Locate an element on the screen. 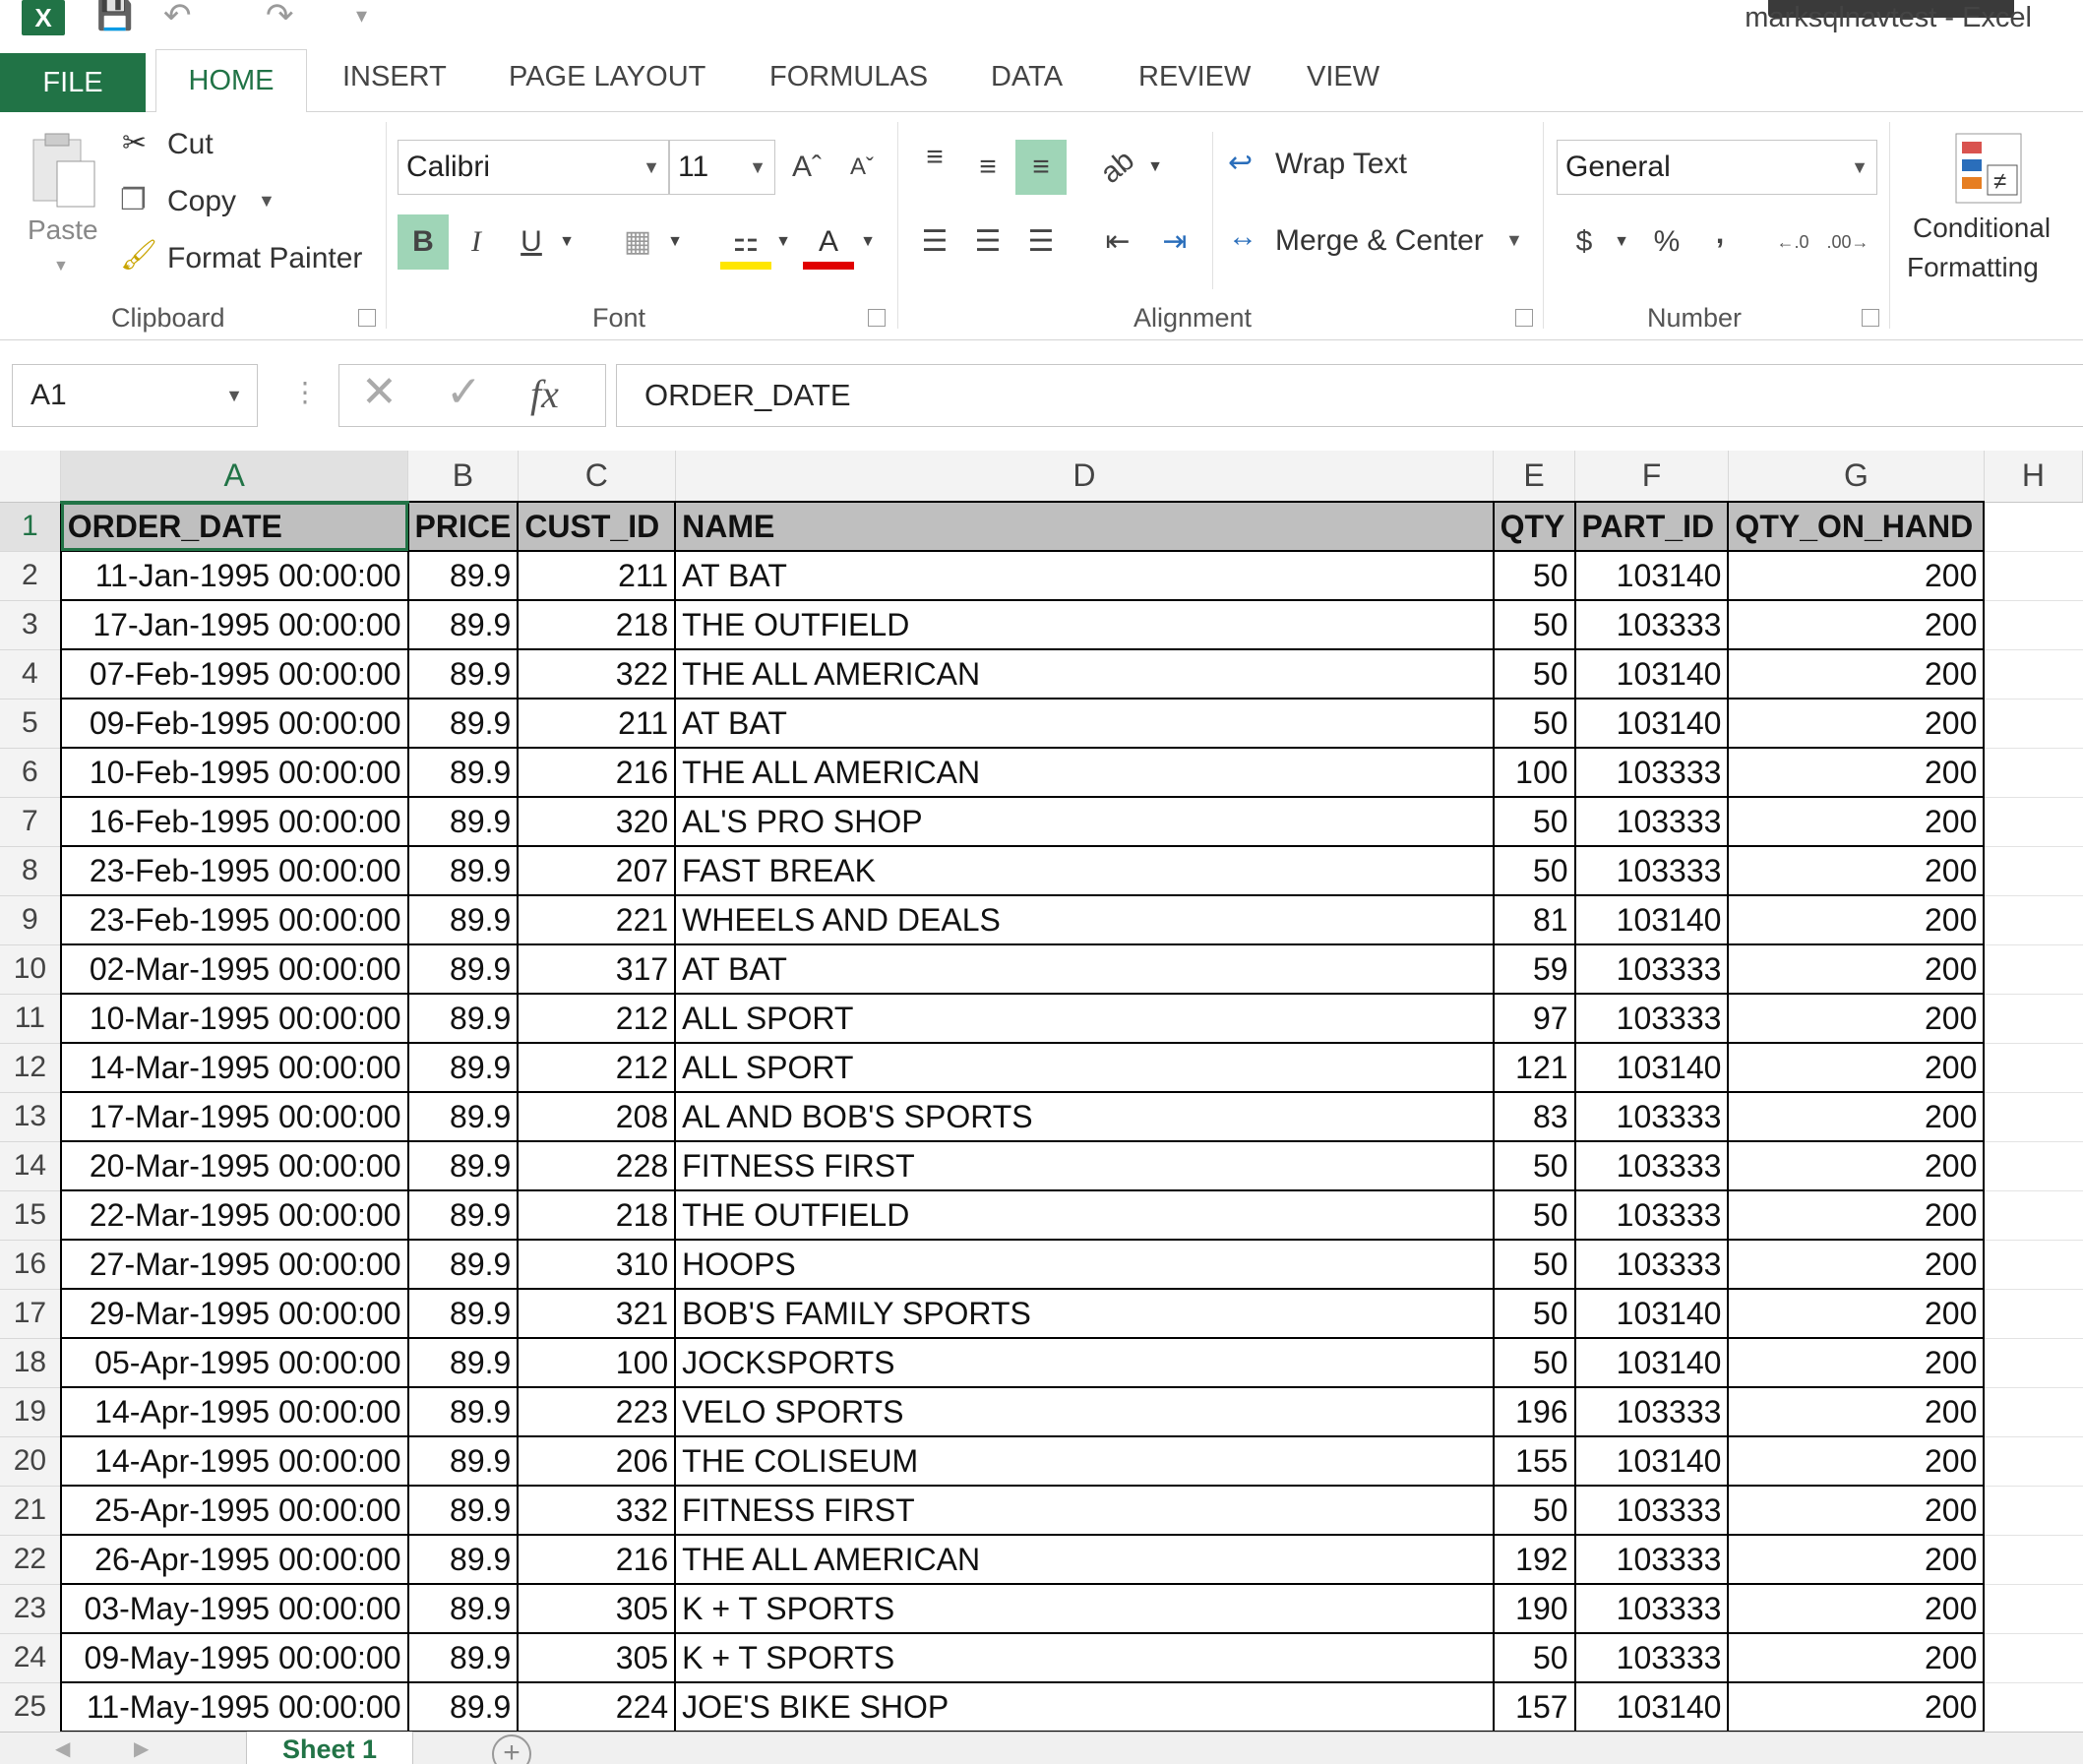 Image resolution: width=2083 pixels, height=1764 pixels. cell-f11: 103333 is located at coordinates (1651, 1019).